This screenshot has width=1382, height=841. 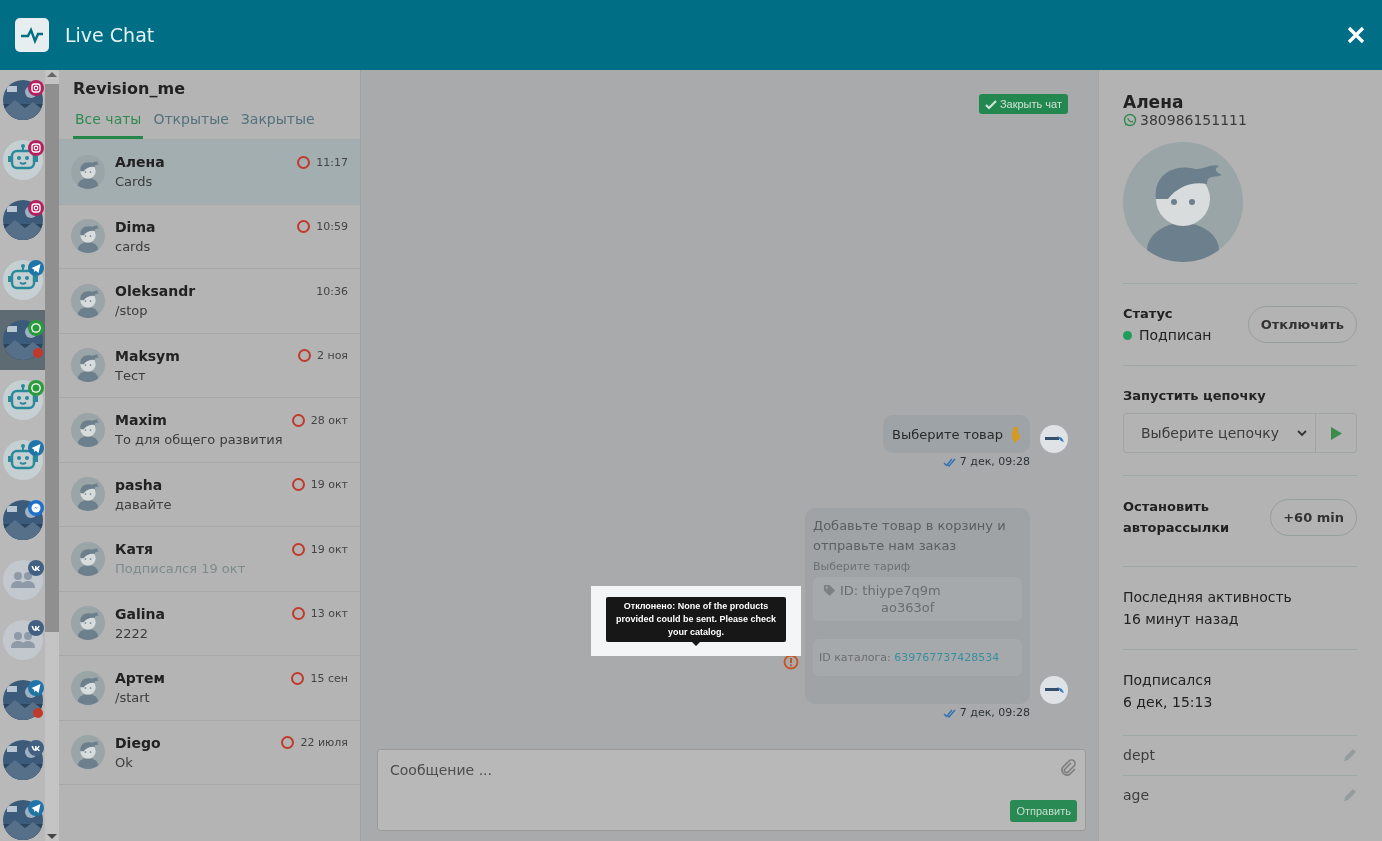 What do you see at coordinates (139, 484) in the screenshot?
I see `contact-name: pasha` at bounding box center [139, 484].